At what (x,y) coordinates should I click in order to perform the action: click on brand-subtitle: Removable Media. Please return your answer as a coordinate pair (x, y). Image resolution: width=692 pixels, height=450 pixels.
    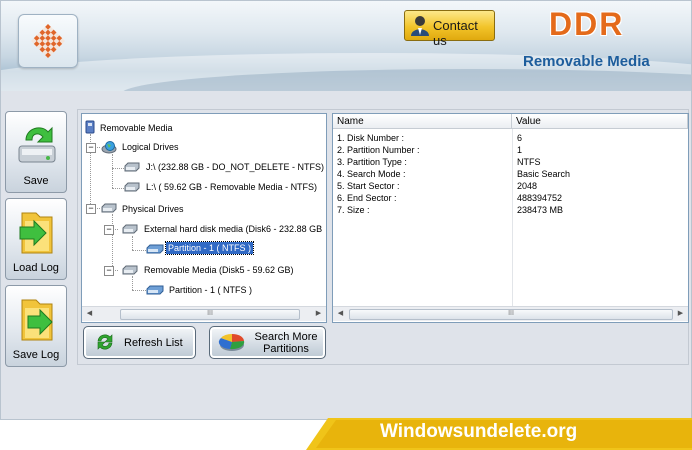
    Looking at the image, I should click on (586, 61).